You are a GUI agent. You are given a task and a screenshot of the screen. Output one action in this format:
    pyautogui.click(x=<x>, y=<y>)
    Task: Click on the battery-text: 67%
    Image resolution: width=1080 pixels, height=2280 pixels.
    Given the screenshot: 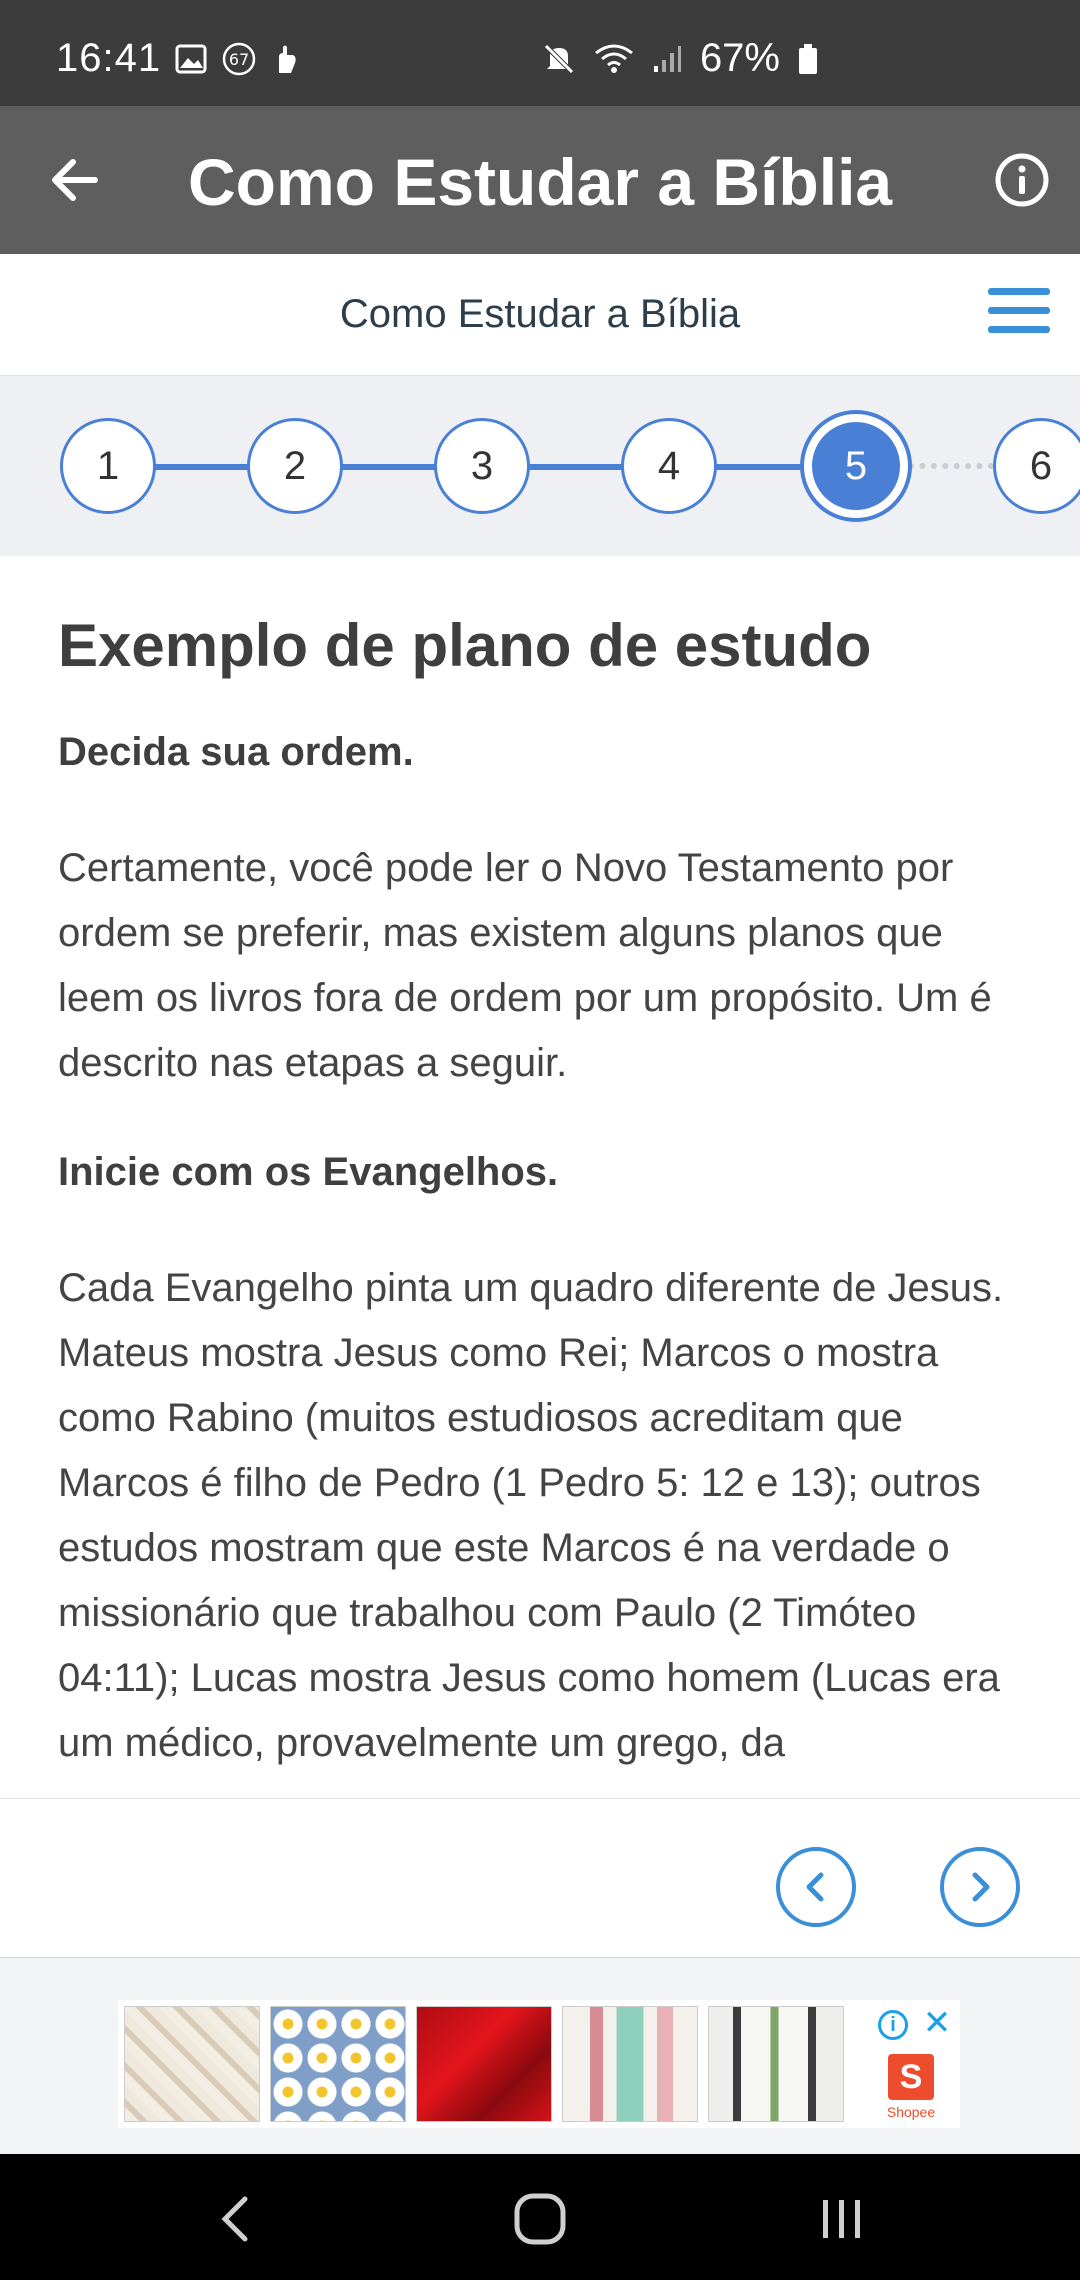 What is the action you would take?
    pyautogui.click(x=739, y=58)
    